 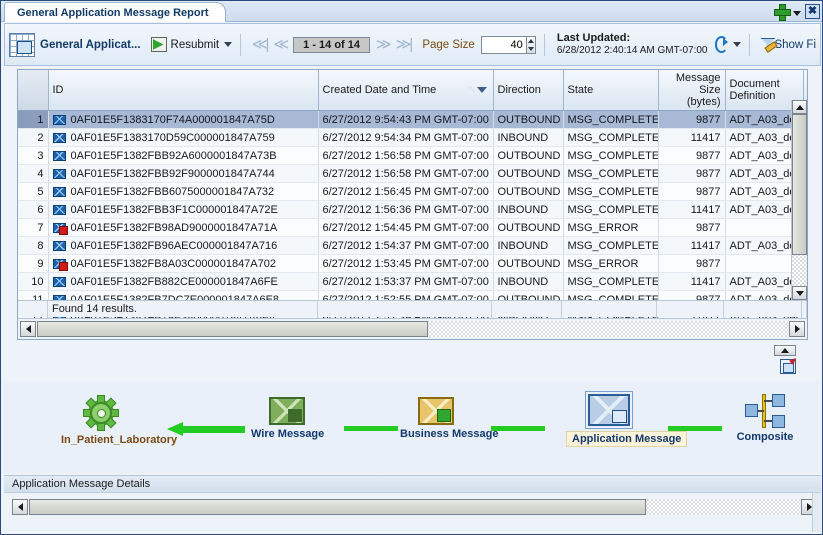 I want to click on resubmit-button: Resubmit, so click(x=191, y=44).